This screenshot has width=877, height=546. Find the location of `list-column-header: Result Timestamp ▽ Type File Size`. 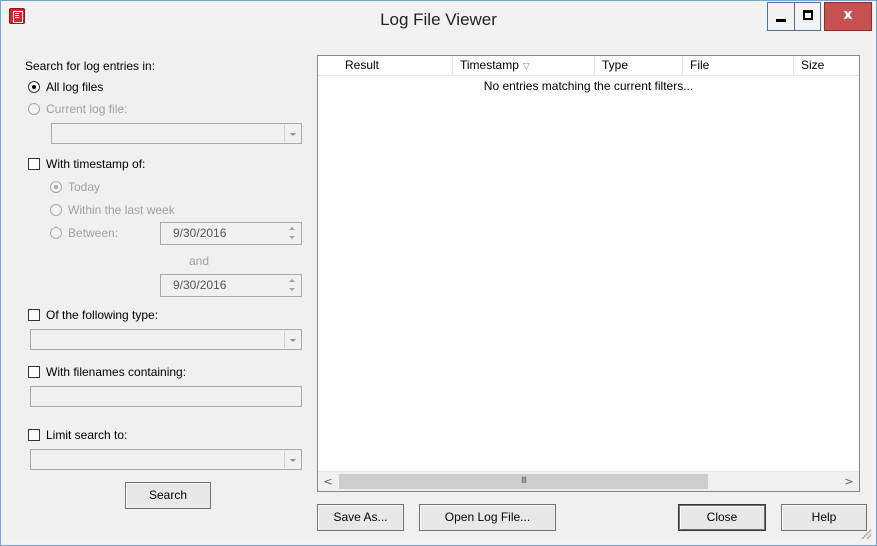

list-column-header: Result Timestamp ▽ Type File Size is located at coordinates (588, 66).